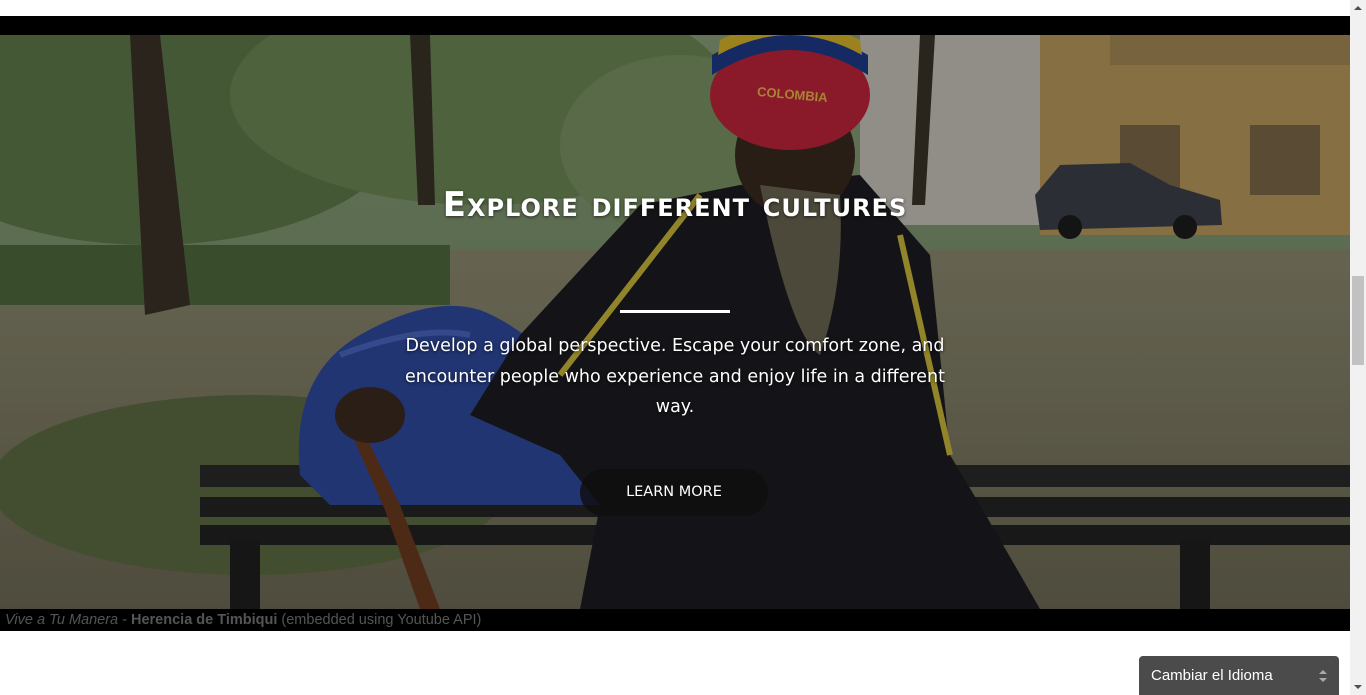 The image size is (1366, 695). Describe the element at coordinates (675, 205) in the screenshot. I see `hero-title: Explore different cultures` at that location.